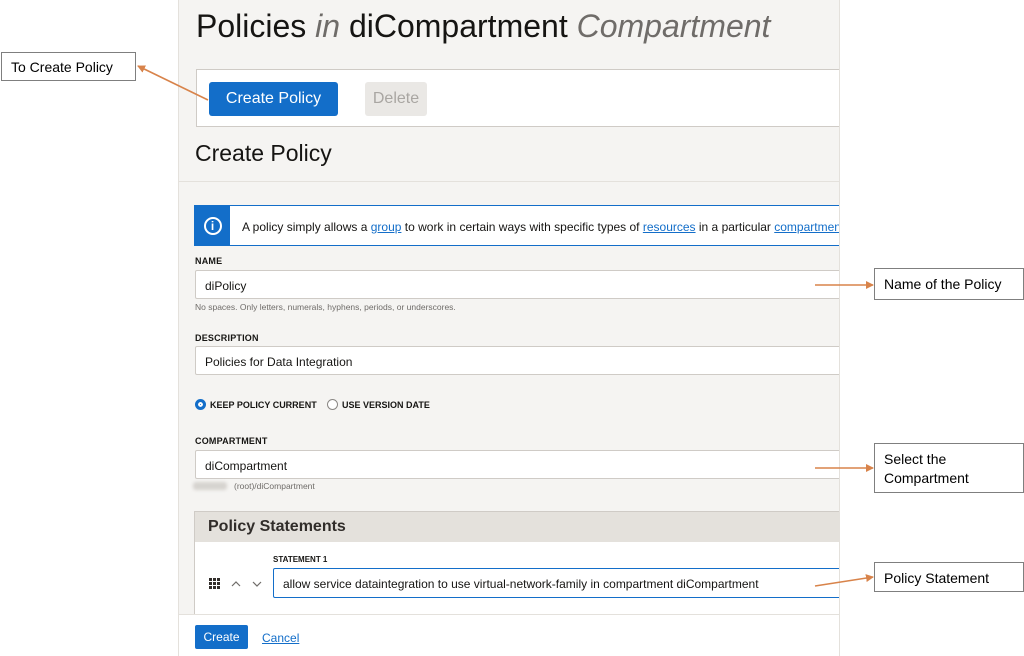 The image size is (1024, 656). I want to click on group-link: group, so click(386, 227).